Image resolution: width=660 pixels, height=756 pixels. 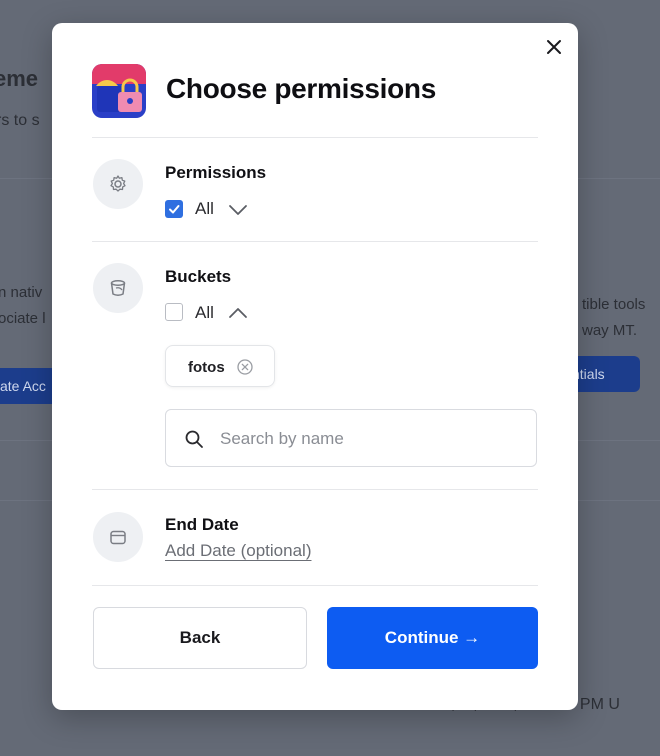 I want to click on back-button: Back, so click(x=200, y=638).